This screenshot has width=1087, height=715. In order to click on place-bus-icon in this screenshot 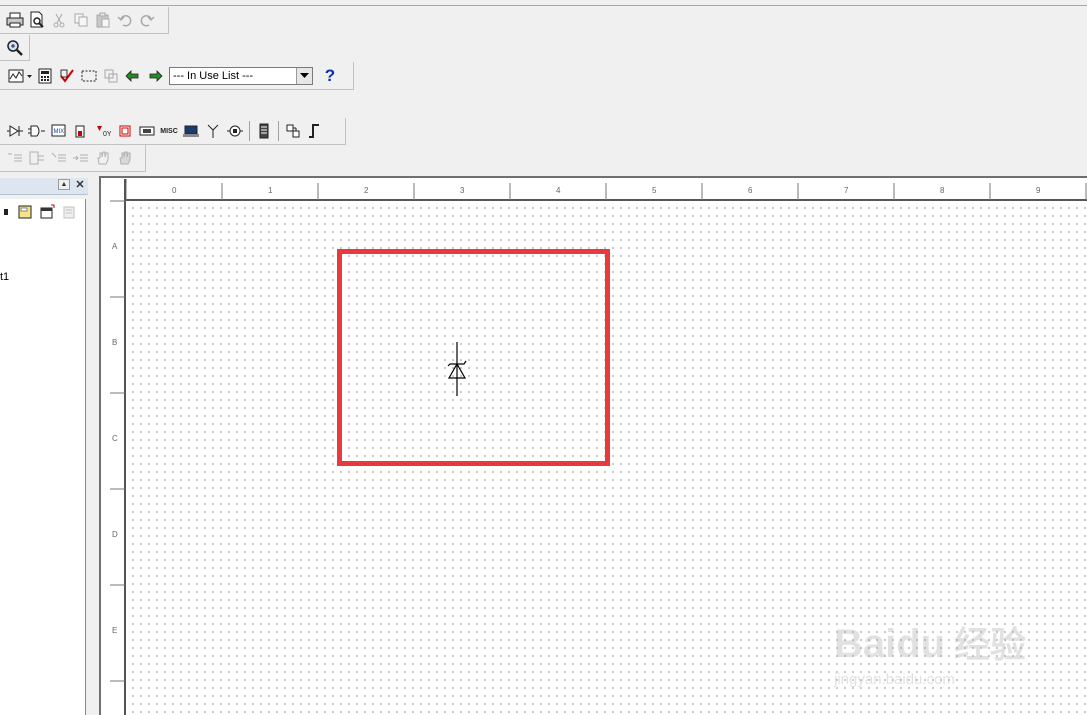, I will do `click(264, 131)`.